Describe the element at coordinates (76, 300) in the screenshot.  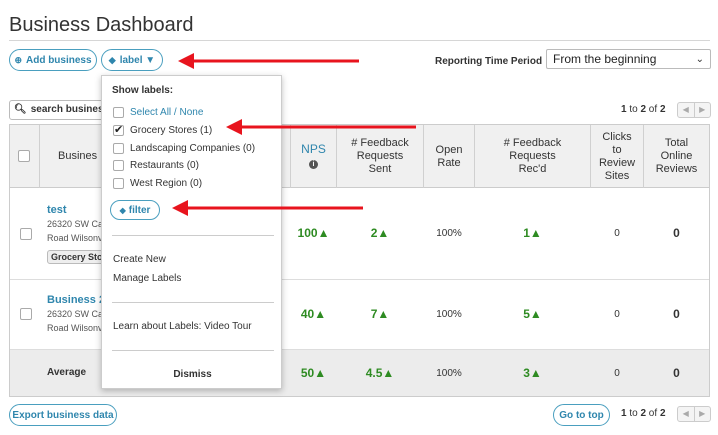
I see `business-name-link: Business 2` at that location.